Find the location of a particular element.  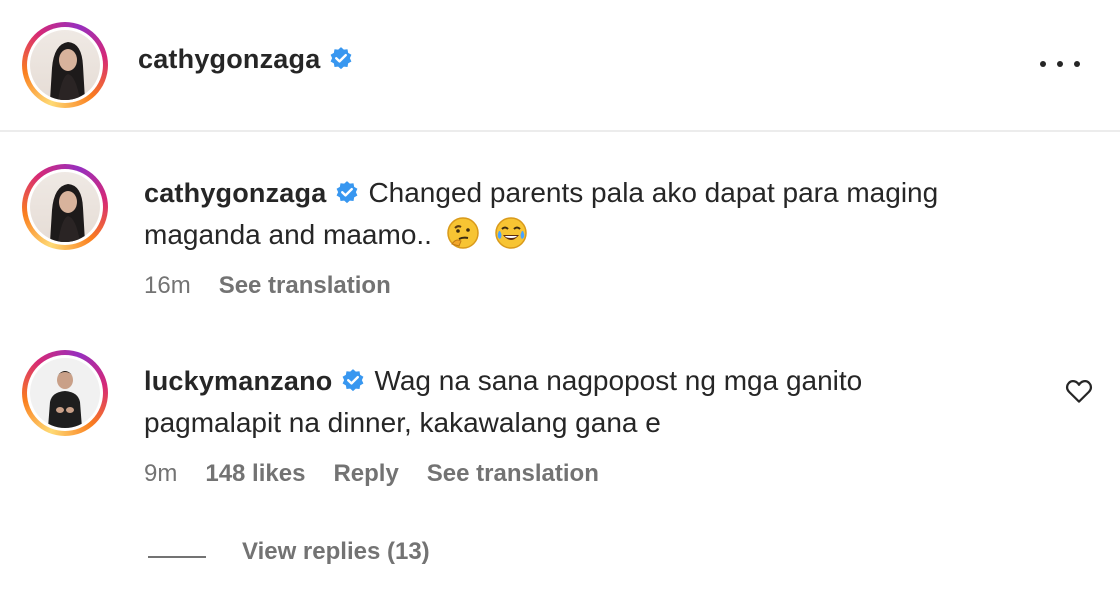

comment-text-continued: pagmalapit na dinner, kakawalang gana e is located at coordinates (402, 422).